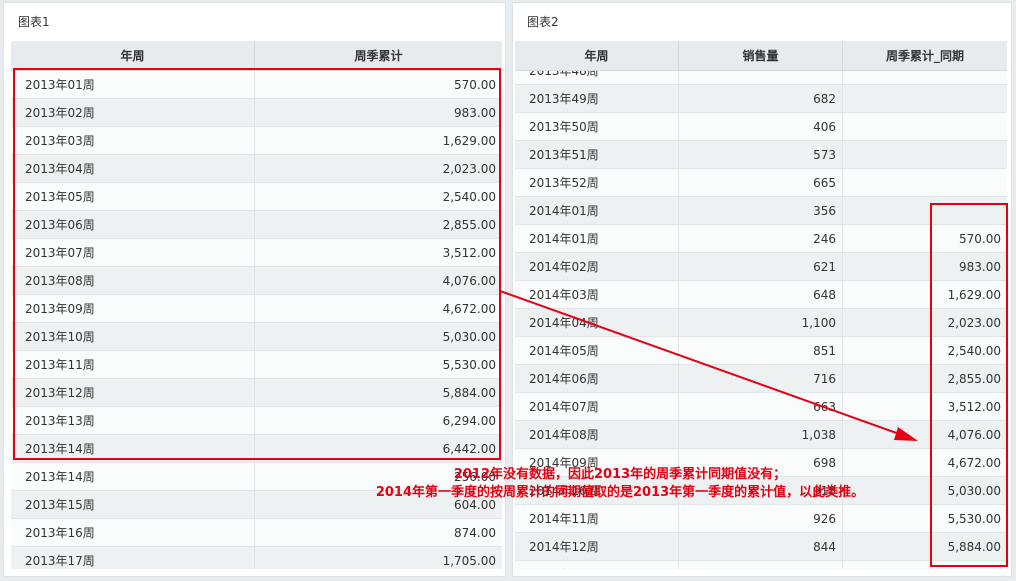 The image size is (1016, 581). What do you see at coordinates (133, 392) in the screenshot?
I see `table-cell: 2013年12周` at bounding box center [133, 392].